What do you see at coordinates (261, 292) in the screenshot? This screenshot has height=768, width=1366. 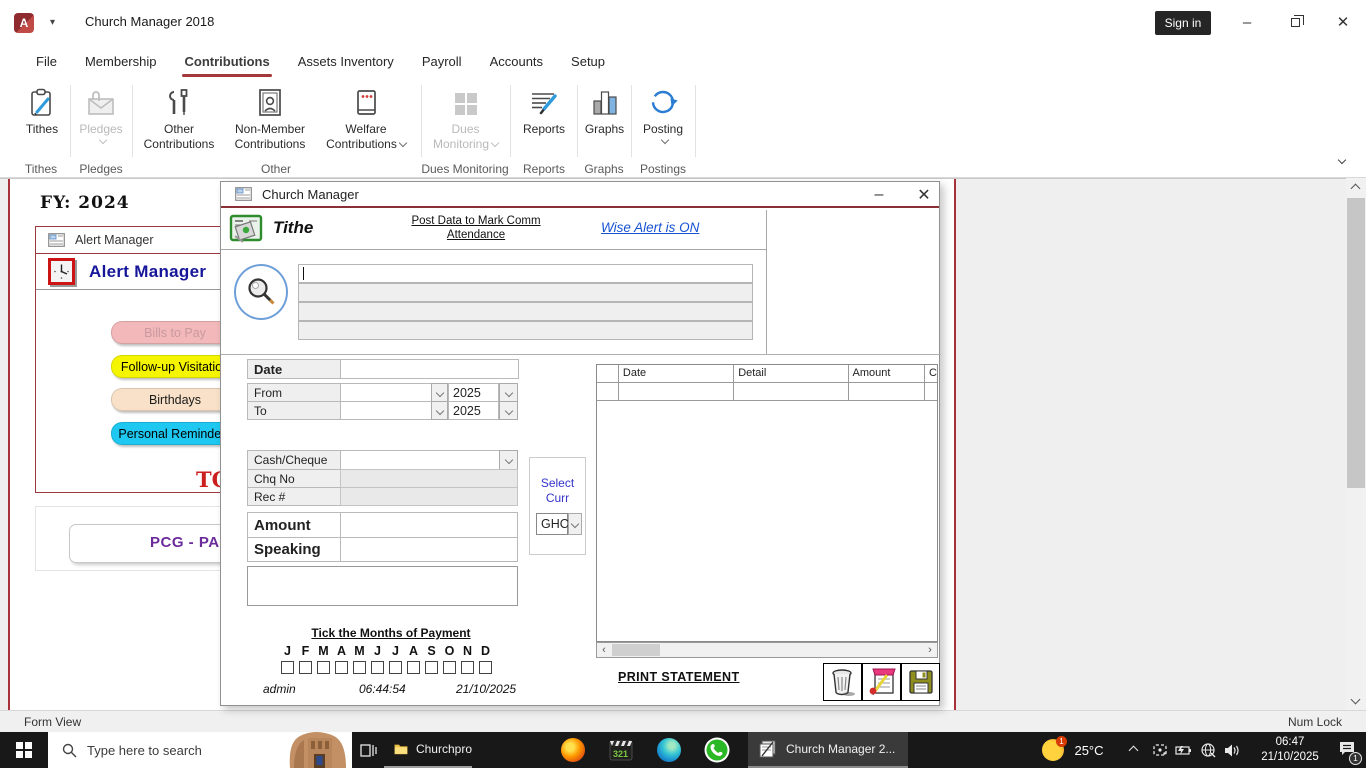 I see `search-button` at bounding box center [261, 292].